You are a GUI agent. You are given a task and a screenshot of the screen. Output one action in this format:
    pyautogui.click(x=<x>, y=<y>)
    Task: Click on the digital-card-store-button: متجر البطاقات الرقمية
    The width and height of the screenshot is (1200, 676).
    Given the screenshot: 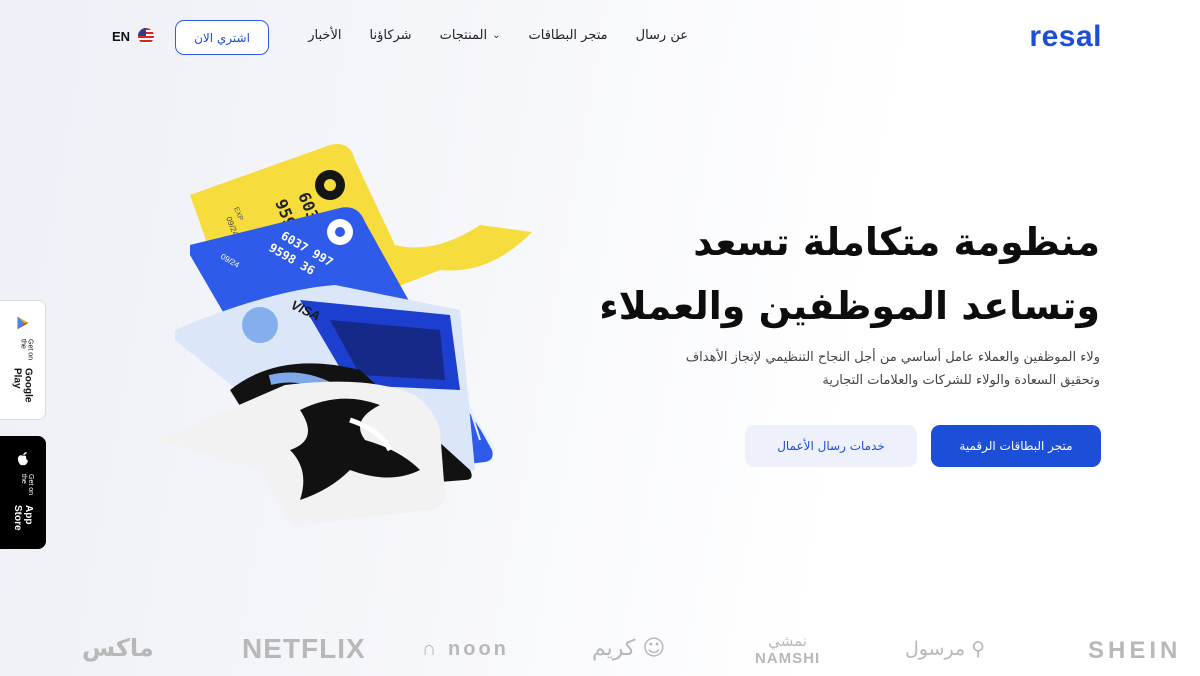 What is the action you would take?
    pyautogui.click(x=1016, y=446)
    